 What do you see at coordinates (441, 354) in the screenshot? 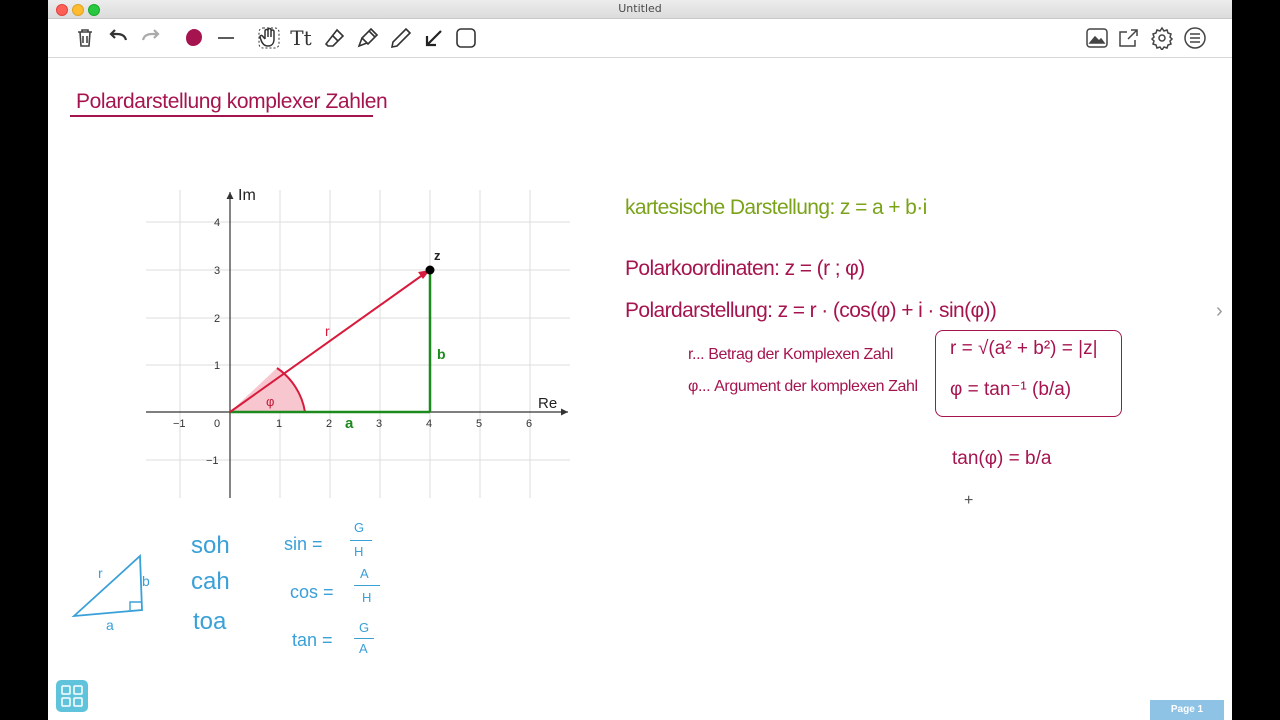
I see `opposite-label: b` at bounding box center [441, 354].